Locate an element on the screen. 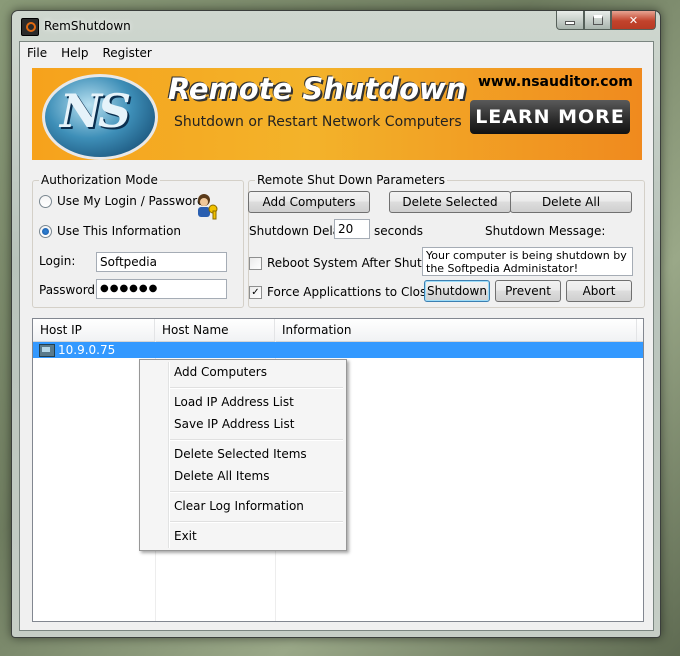  banner-subtitle: Shutdown or Restart Network Computers is located at coordinates (318, 122).